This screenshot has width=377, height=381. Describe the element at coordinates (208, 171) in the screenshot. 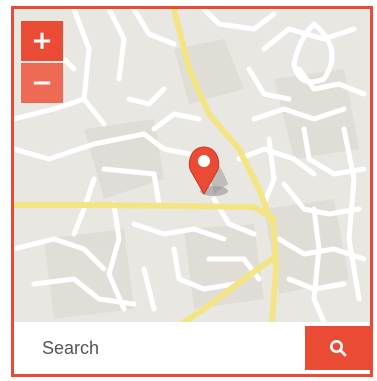

I see `location-pin-marker` at that location.